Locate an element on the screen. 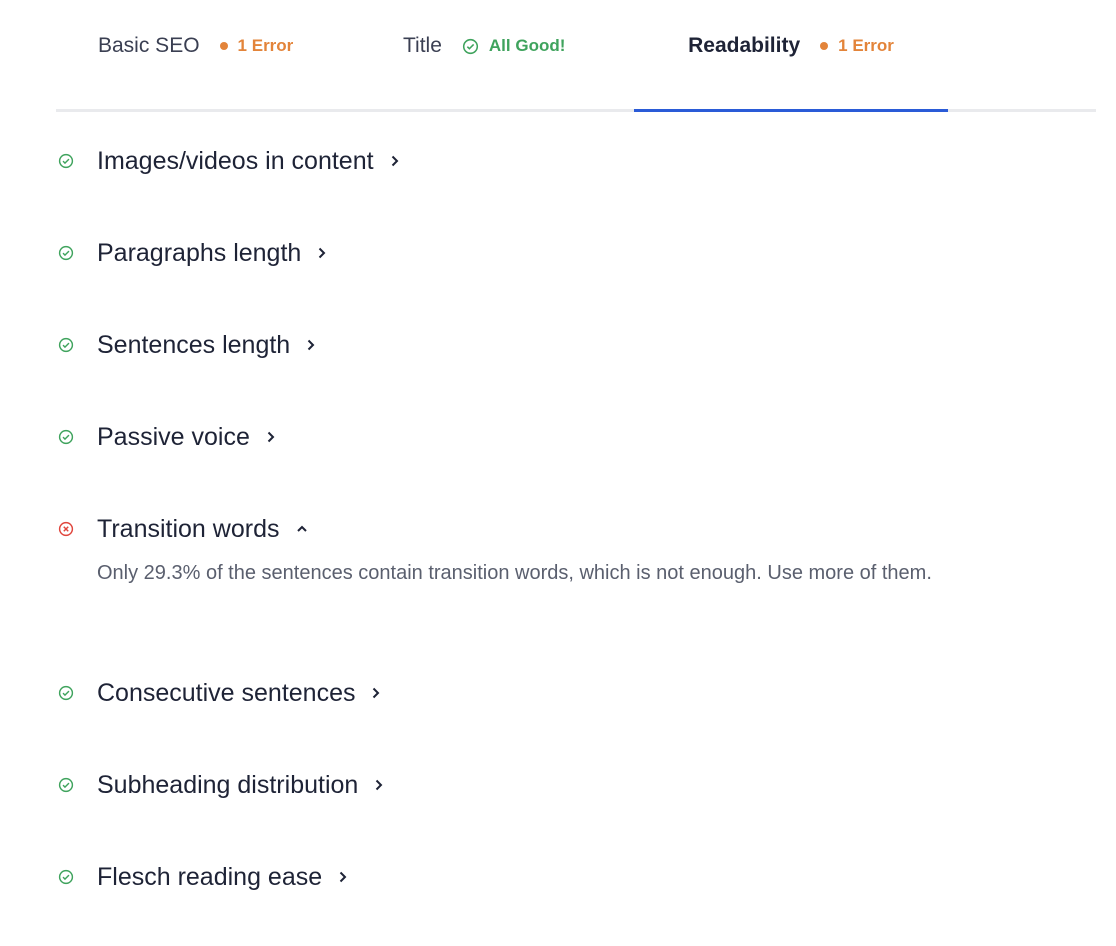 The image size is (1116, 946). check-toggle: Transition words is located at coordinates (576, 529).